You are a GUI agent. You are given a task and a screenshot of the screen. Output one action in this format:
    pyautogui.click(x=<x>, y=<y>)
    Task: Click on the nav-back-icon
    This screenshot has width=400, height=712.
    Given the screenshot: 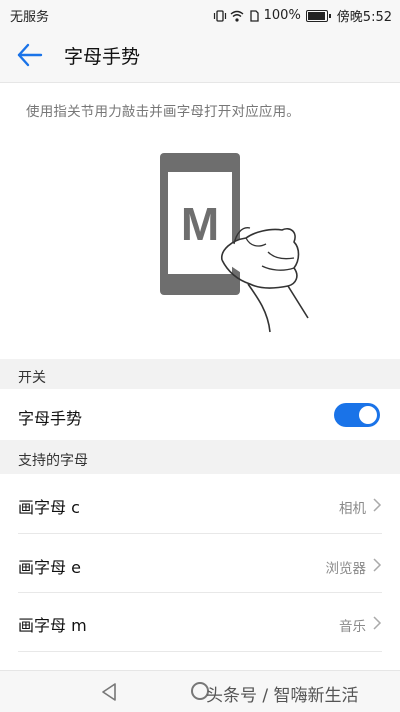 What is the action you would take?
    pyautogui.click(x=109, y=692)
    